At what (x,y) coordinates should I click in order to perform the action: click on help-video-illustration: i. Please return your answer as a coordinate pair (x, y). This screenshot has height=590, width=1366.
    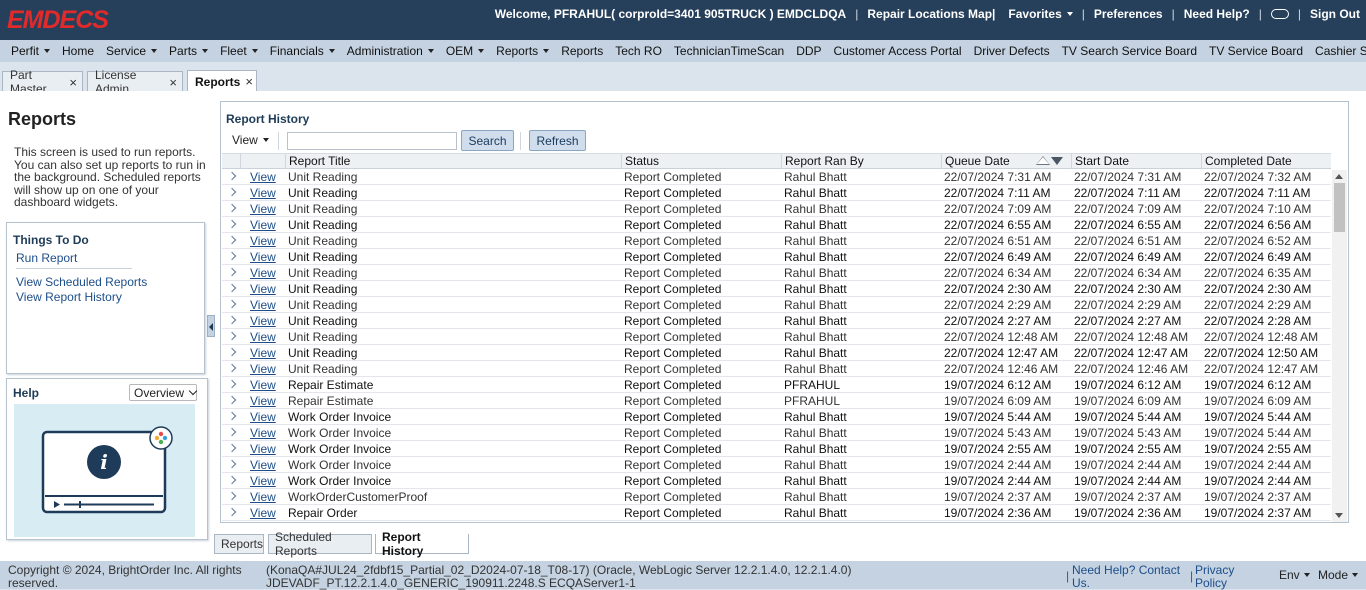
    Looking at the image, I should click on (104, 470).